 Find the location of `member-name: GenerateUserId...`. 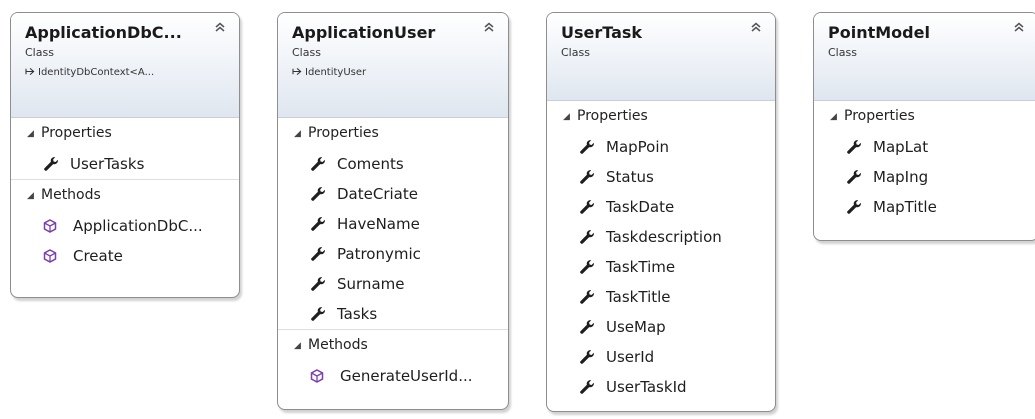

member-name: GenerateUserId... is located at coordinates (406, 376).